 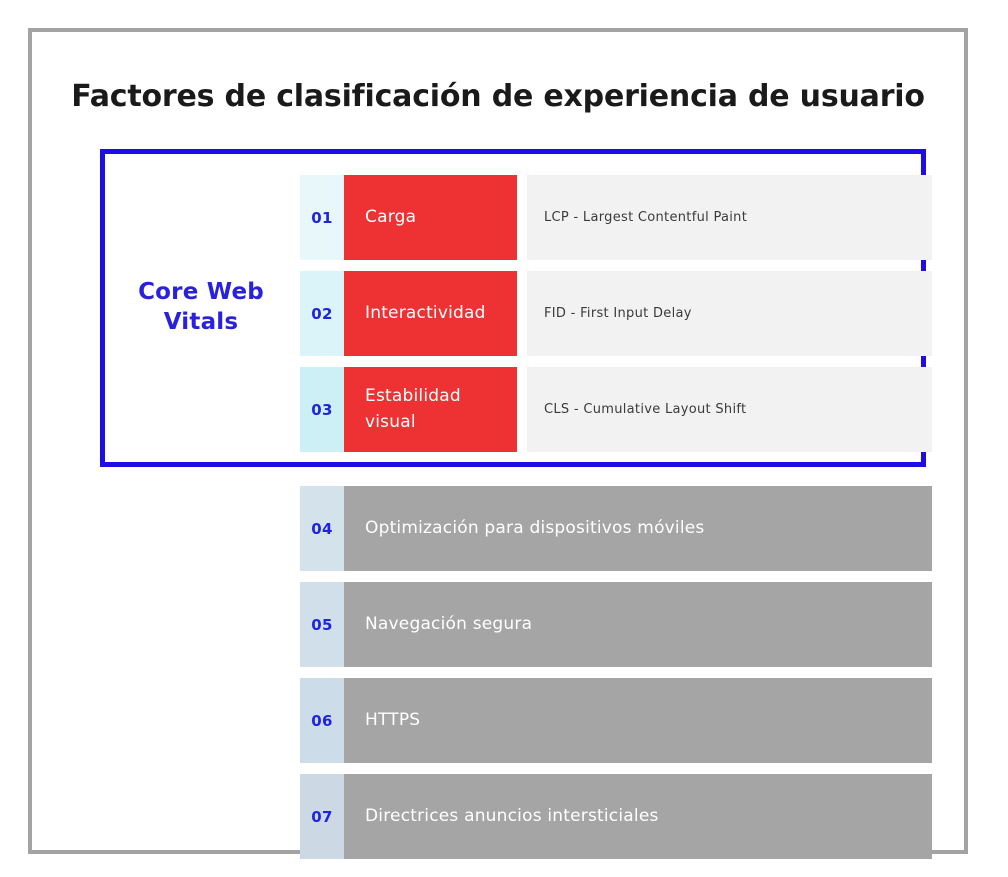 What do you see at coordinates (322, 409) in the screenshot?
I see `row-number: 03` at bounding box center [322, 409].